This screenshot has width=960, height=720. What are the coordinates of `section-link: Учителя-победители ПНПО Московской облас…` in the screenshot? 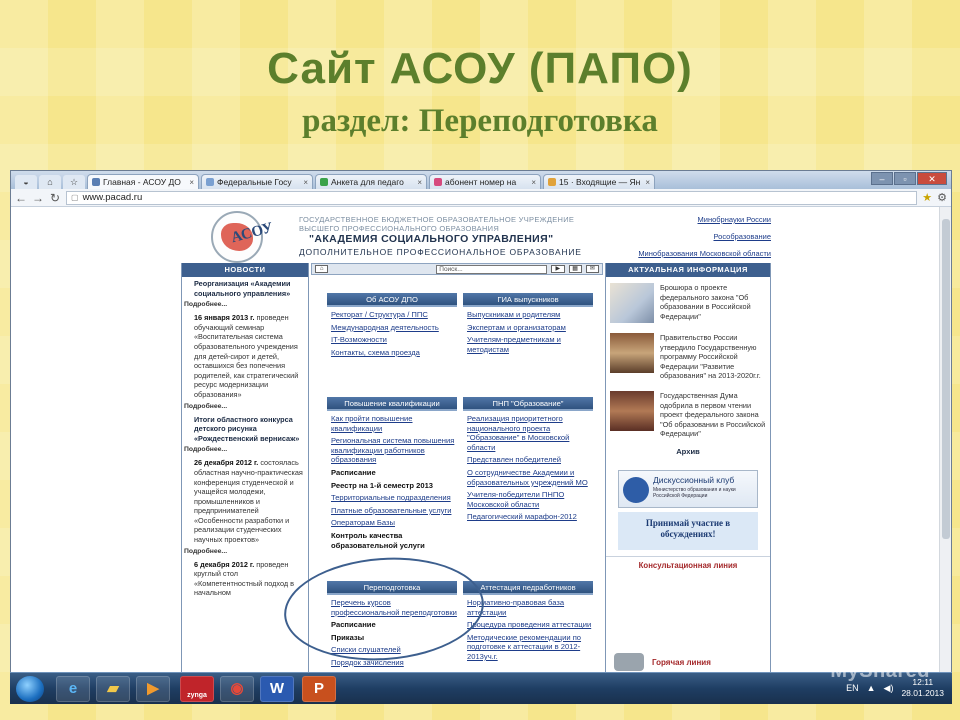 It's located at (530, 499).